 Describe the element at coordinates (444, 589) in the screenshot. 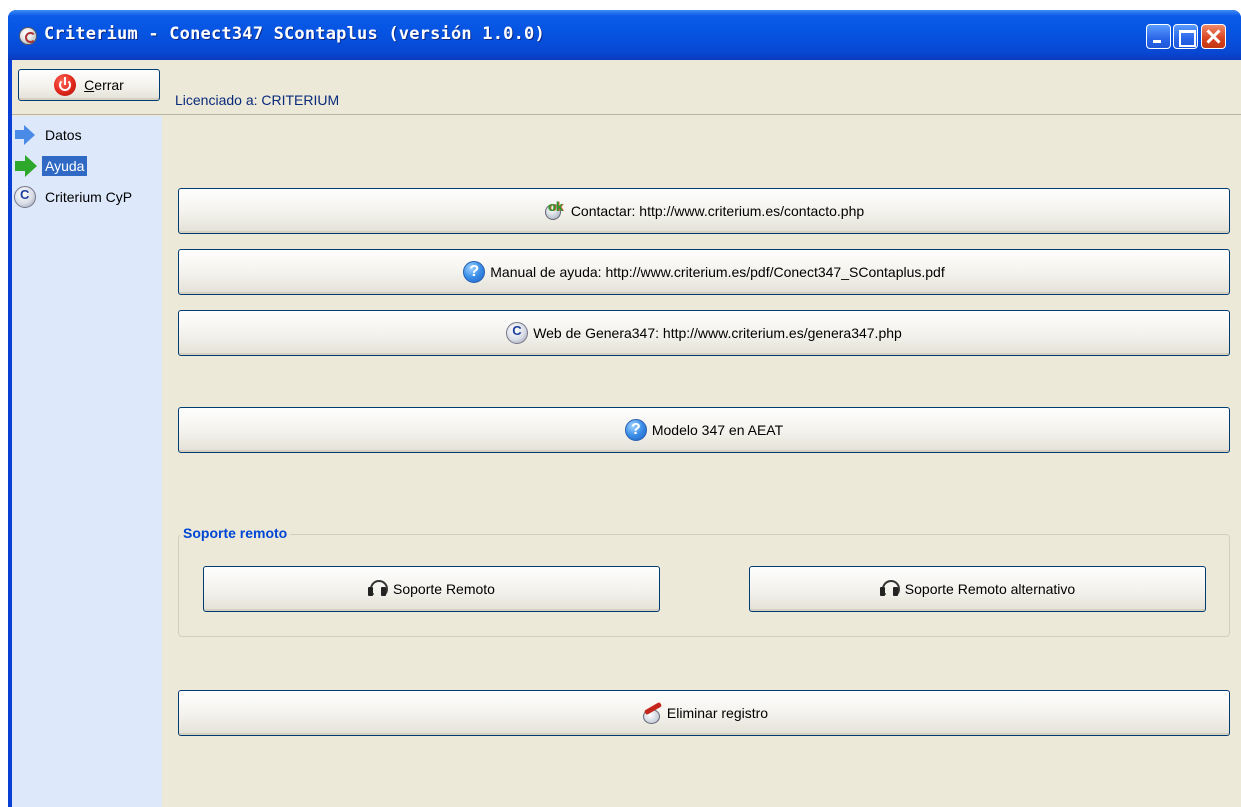

I see `remote-support-label: Soporte Remoto` at that location.